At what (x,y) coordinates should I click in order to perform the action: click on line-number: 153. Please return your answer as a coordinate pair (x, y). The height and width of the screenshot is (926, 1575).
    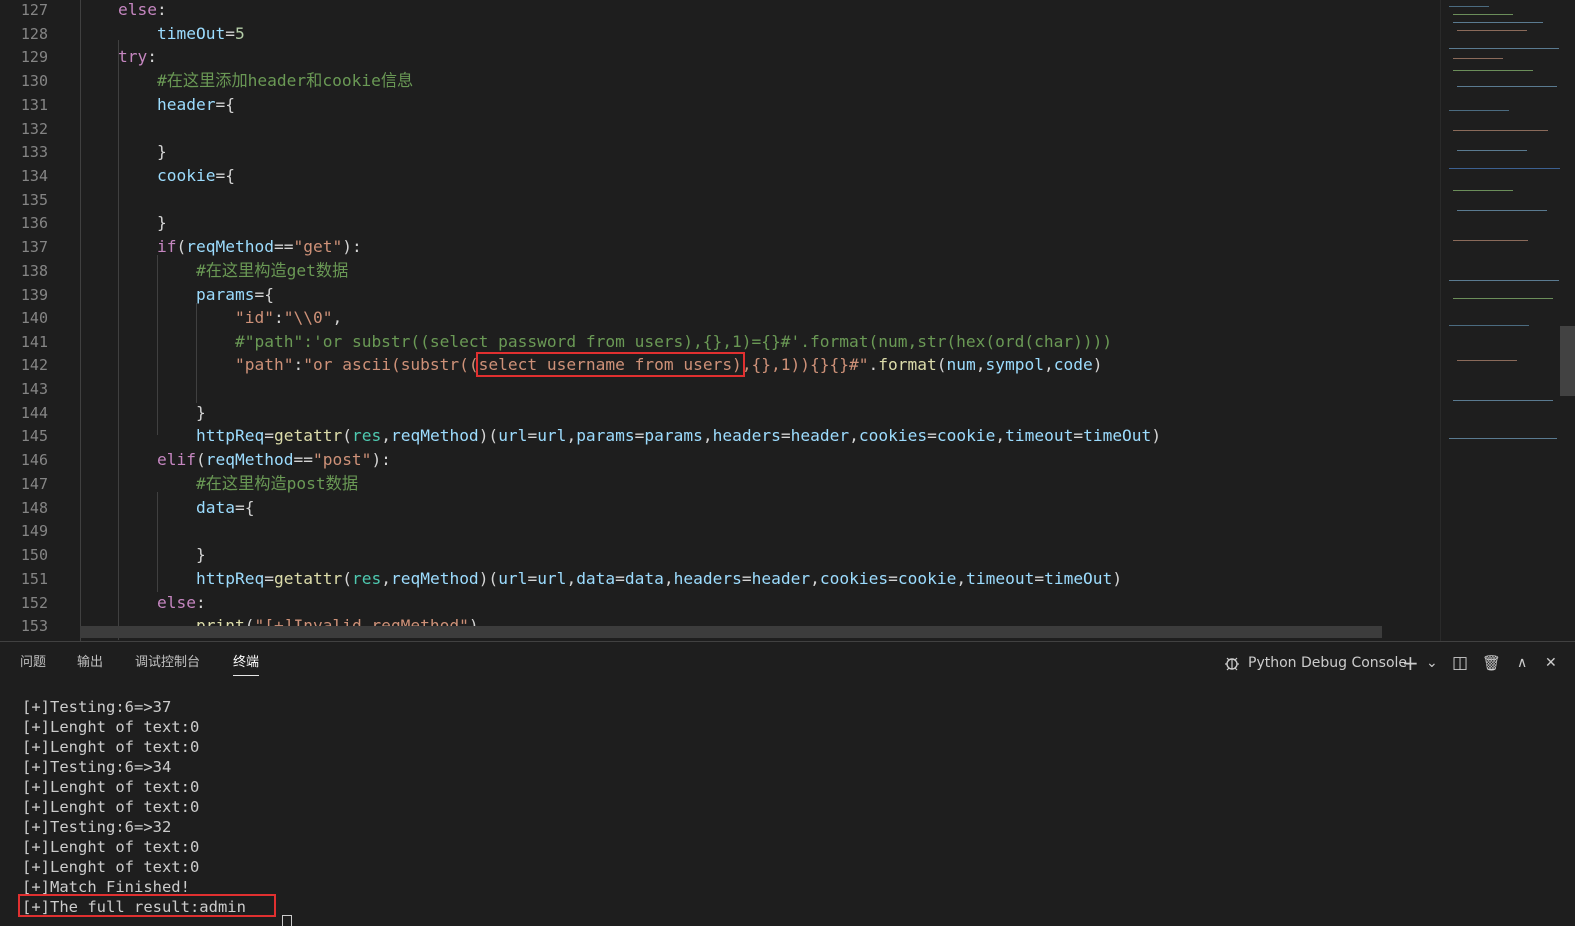
    Looking at the image, I should click on (34, 626).